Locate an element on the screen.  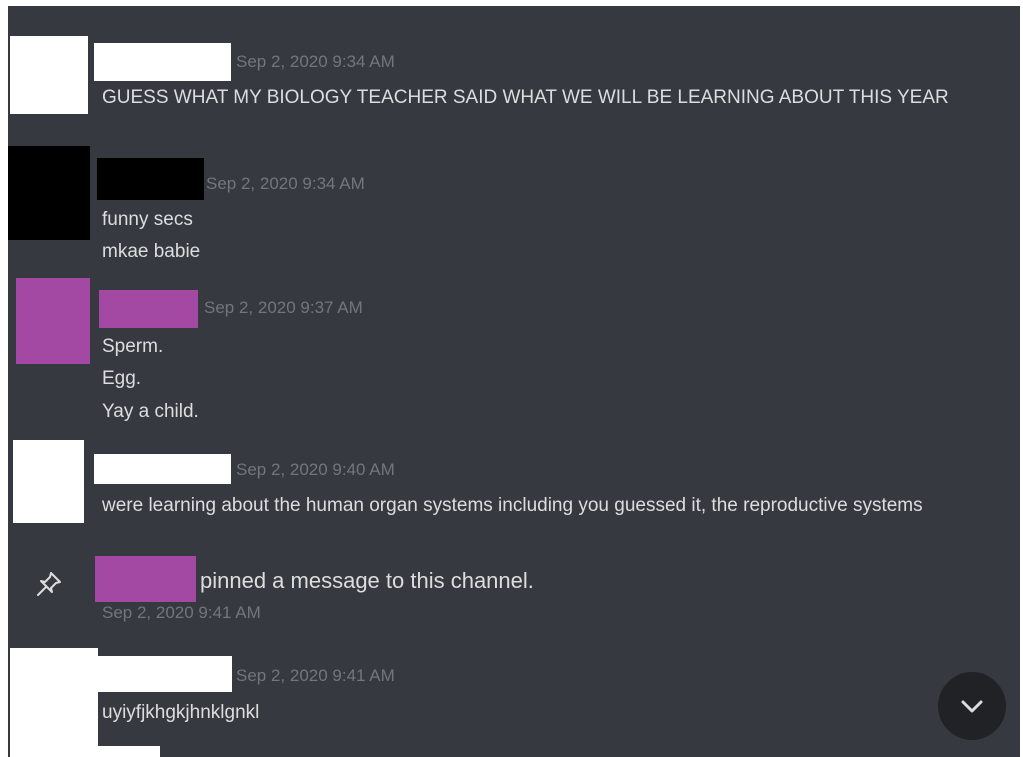
message-content: funny secs is located at coordinates (147, 219).